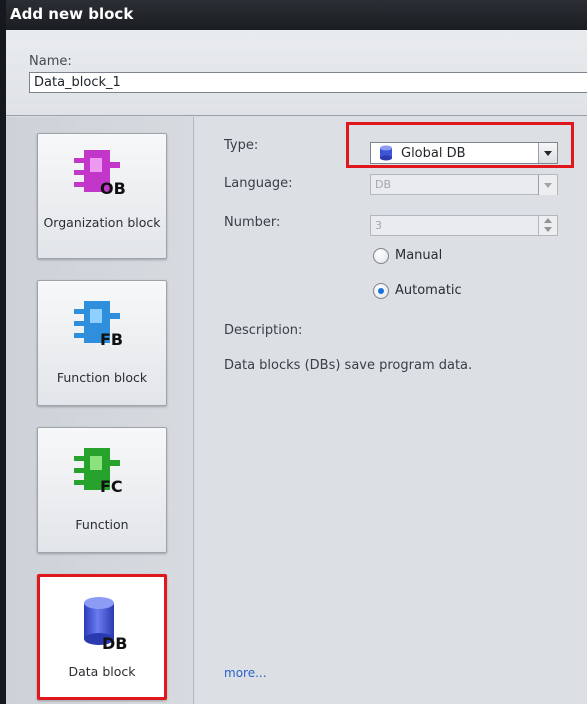 Image resolution: width=587 pixels, height=704 pixels. I want to click on radio-automatic-label: Automatic, so click(428, 290).